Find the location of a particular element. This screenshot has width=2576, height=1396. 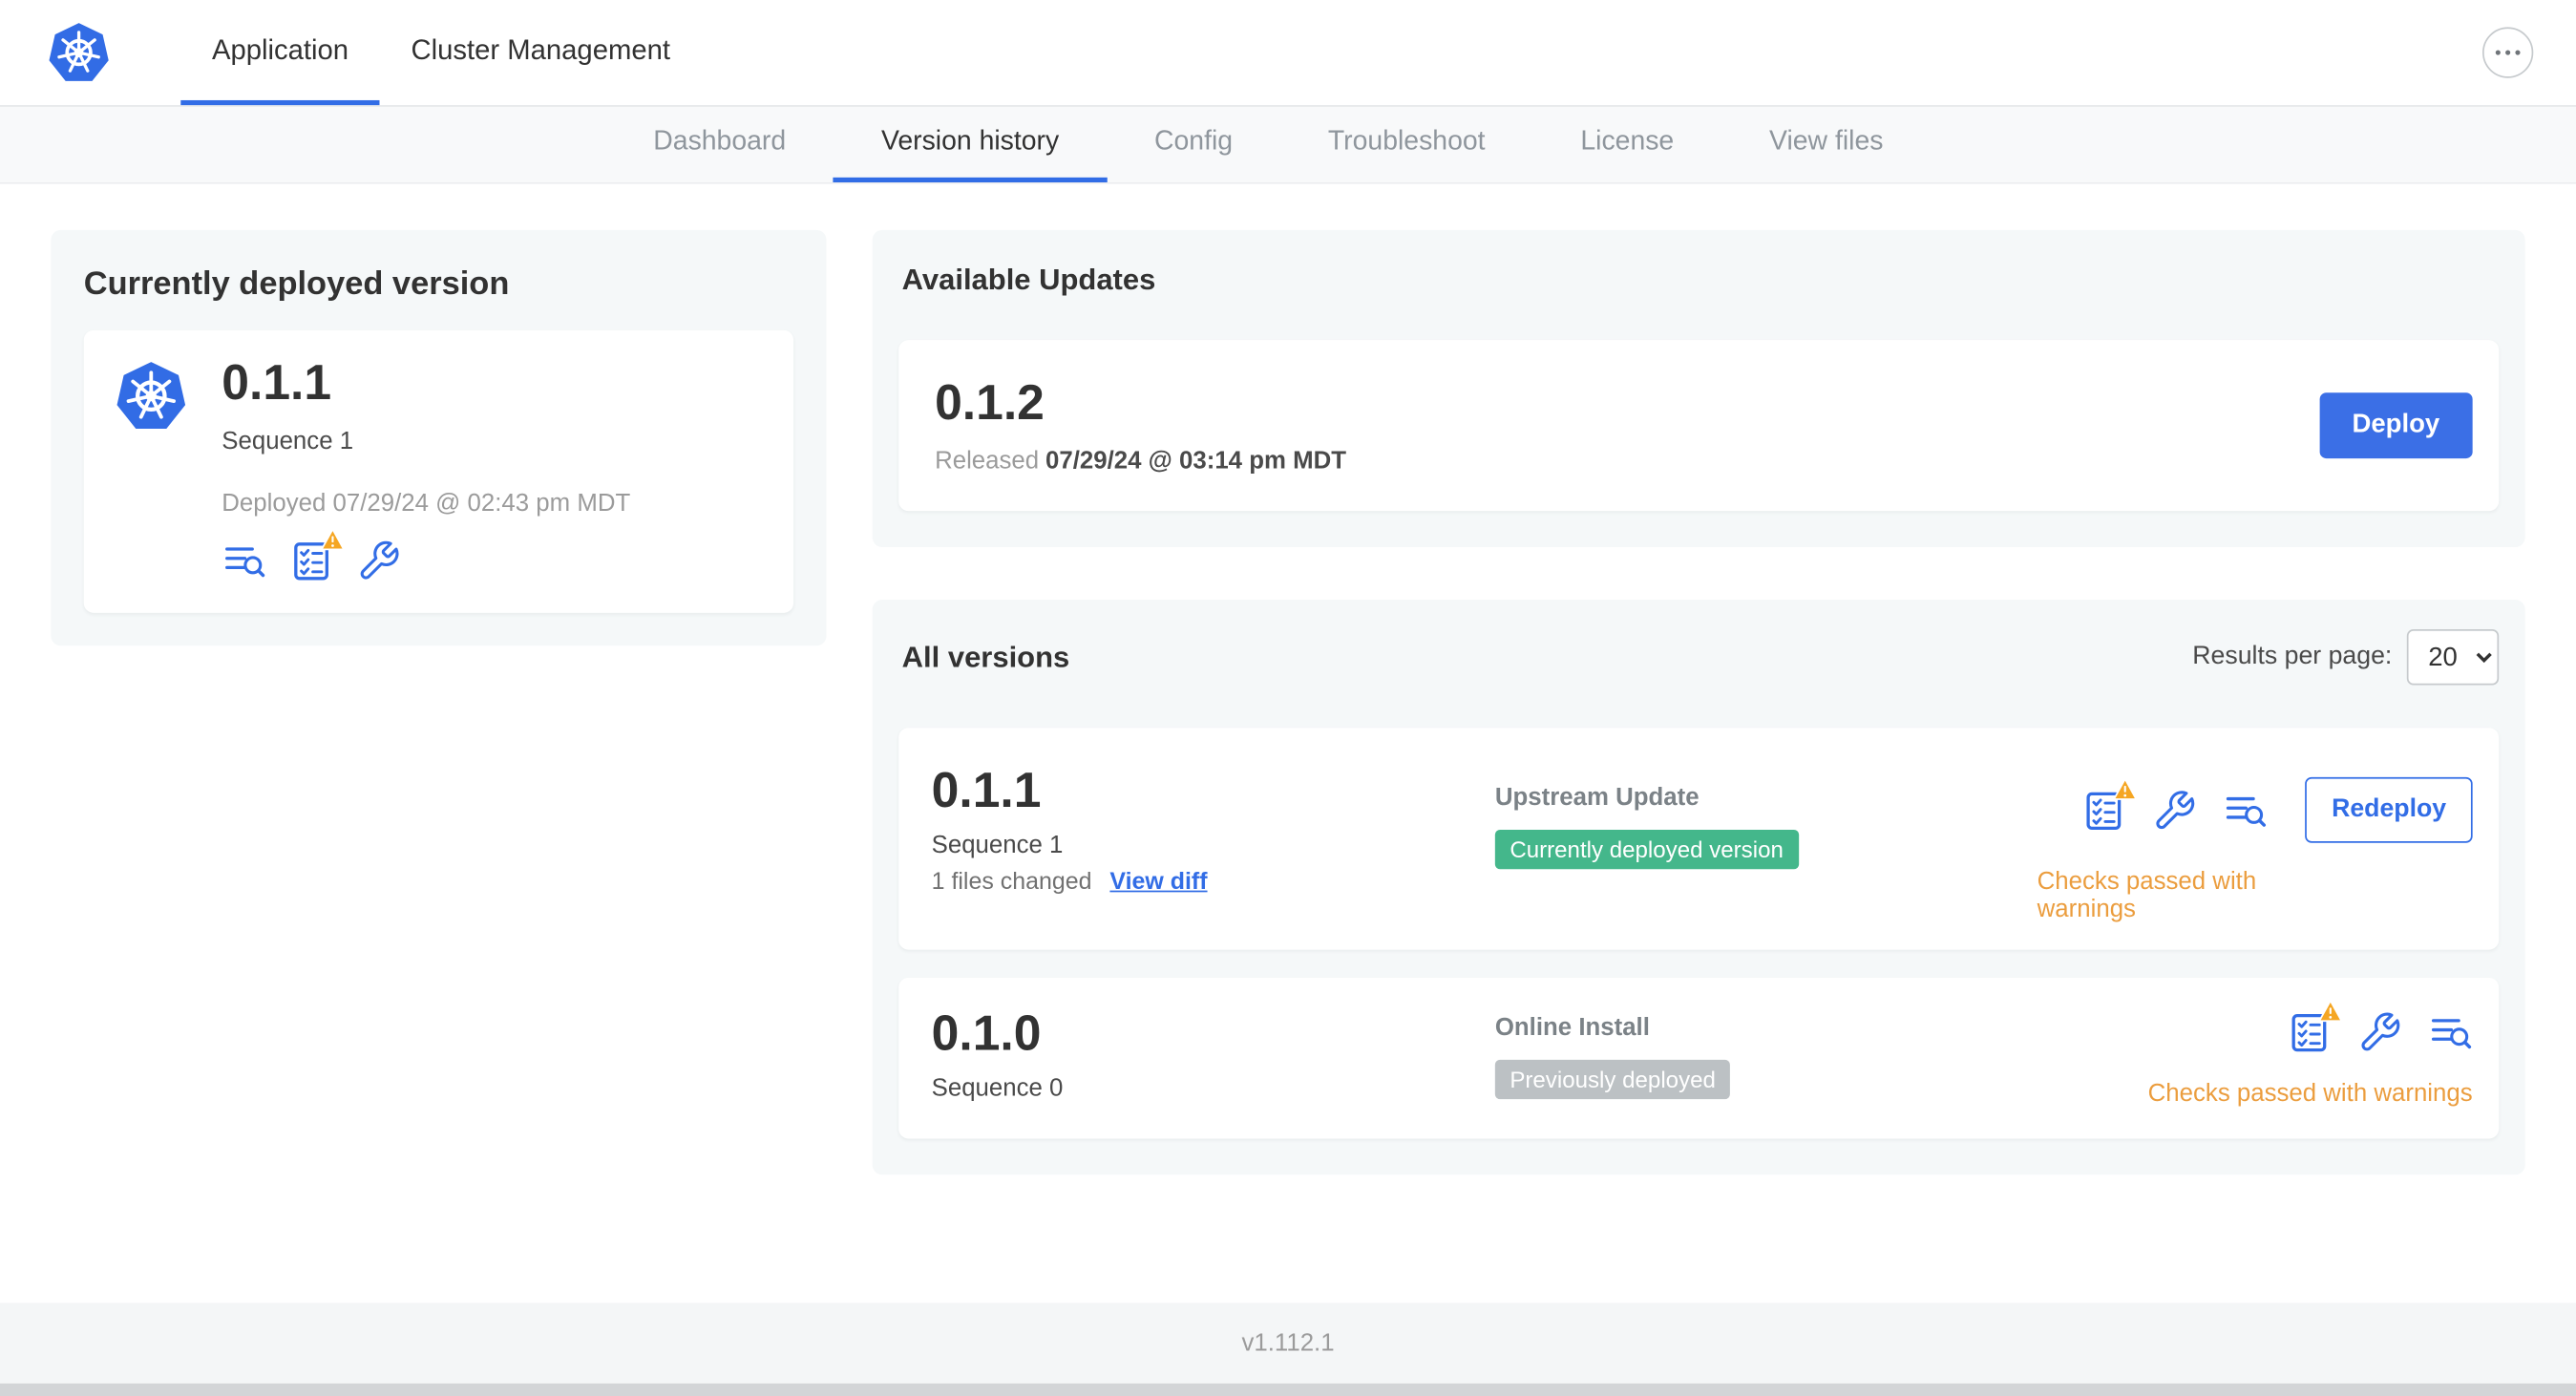

deployed-status-badge: Currently deployed version is located at coordinates (1646, 849).